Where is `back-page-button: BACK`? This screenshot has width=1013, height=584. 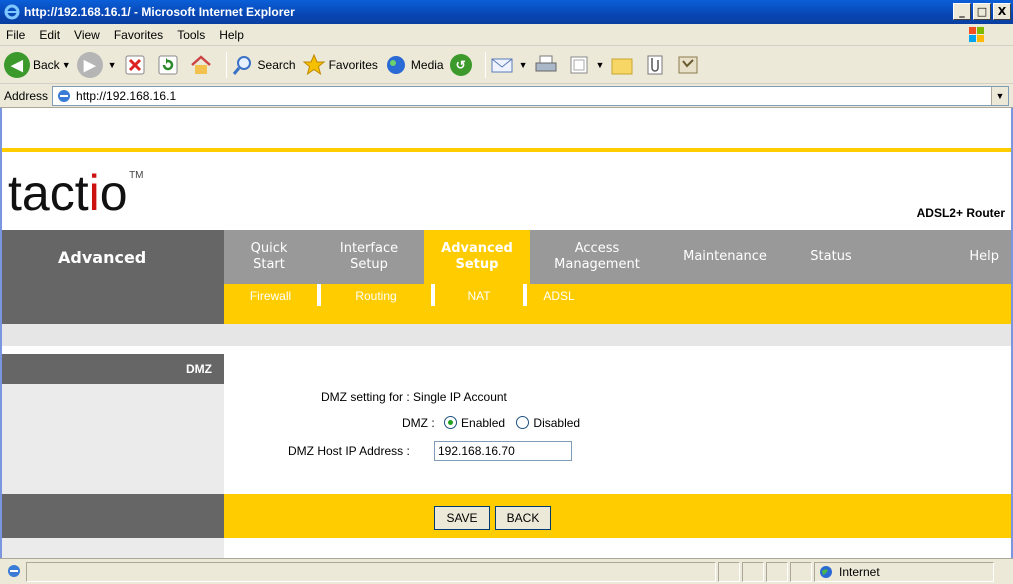
back-page-button: BACK is located at coordinates (523, 518).